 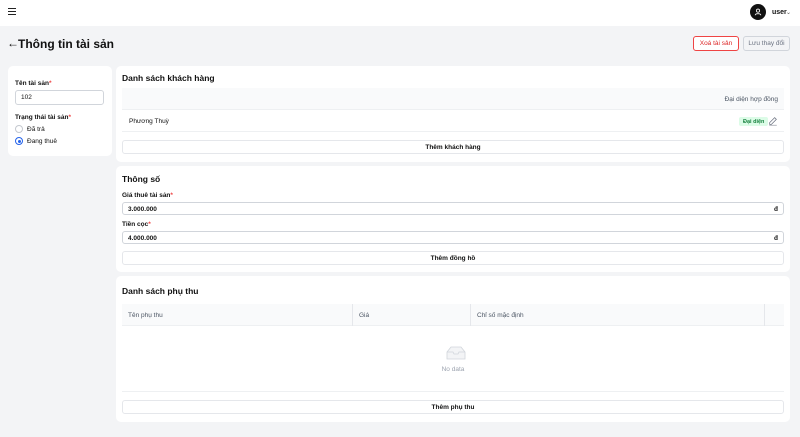 I want to click on empty-state: No data, so click(x=453, y=359).